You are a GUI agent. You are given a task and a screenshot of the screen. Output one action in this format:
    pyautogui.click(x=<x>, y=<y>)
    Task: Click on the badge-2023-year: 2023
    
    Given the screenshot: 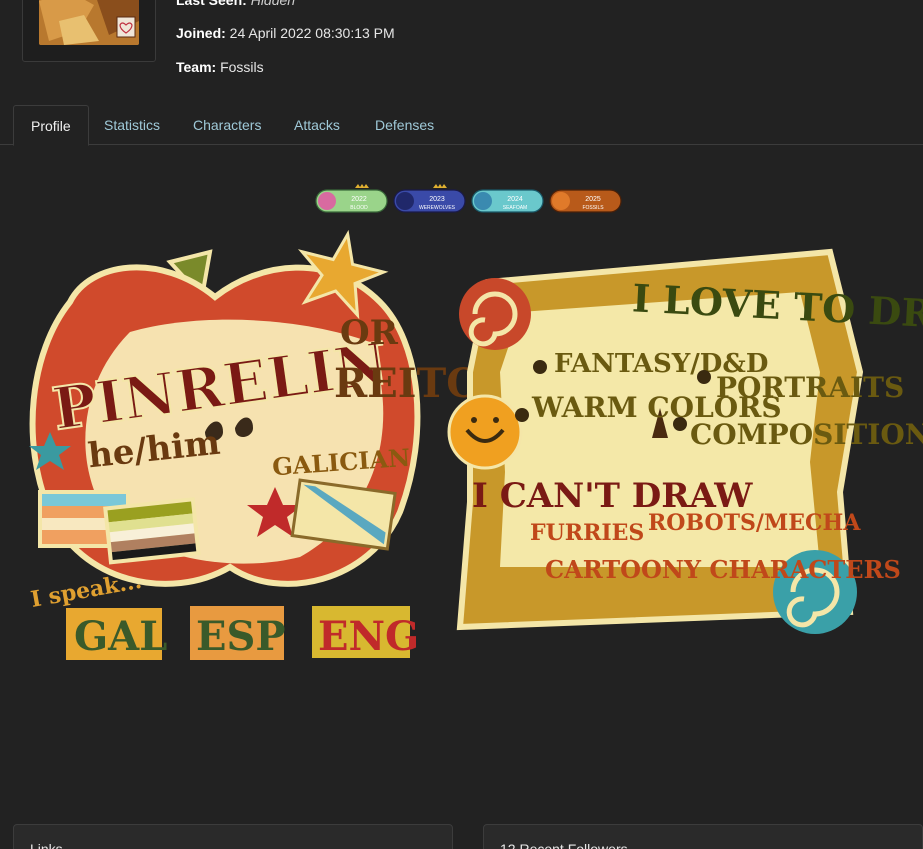 What is the action you would take?
    pyautogui.click(x=437, y=199)
    